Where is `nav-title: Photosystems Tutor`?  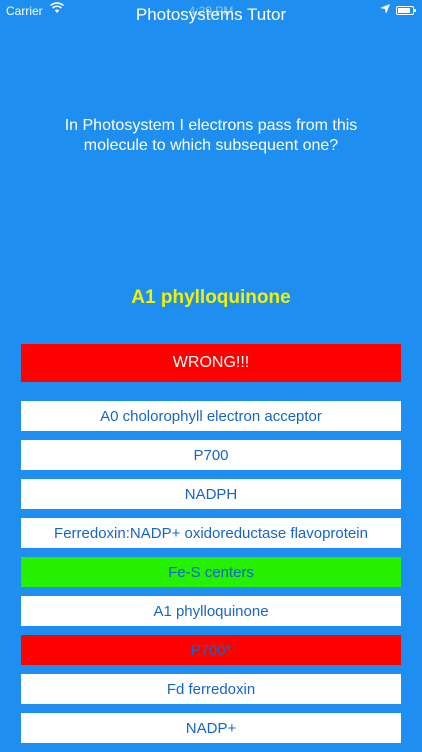
nav-title: Photosystems Tutor is located at coordinates (211, 14).